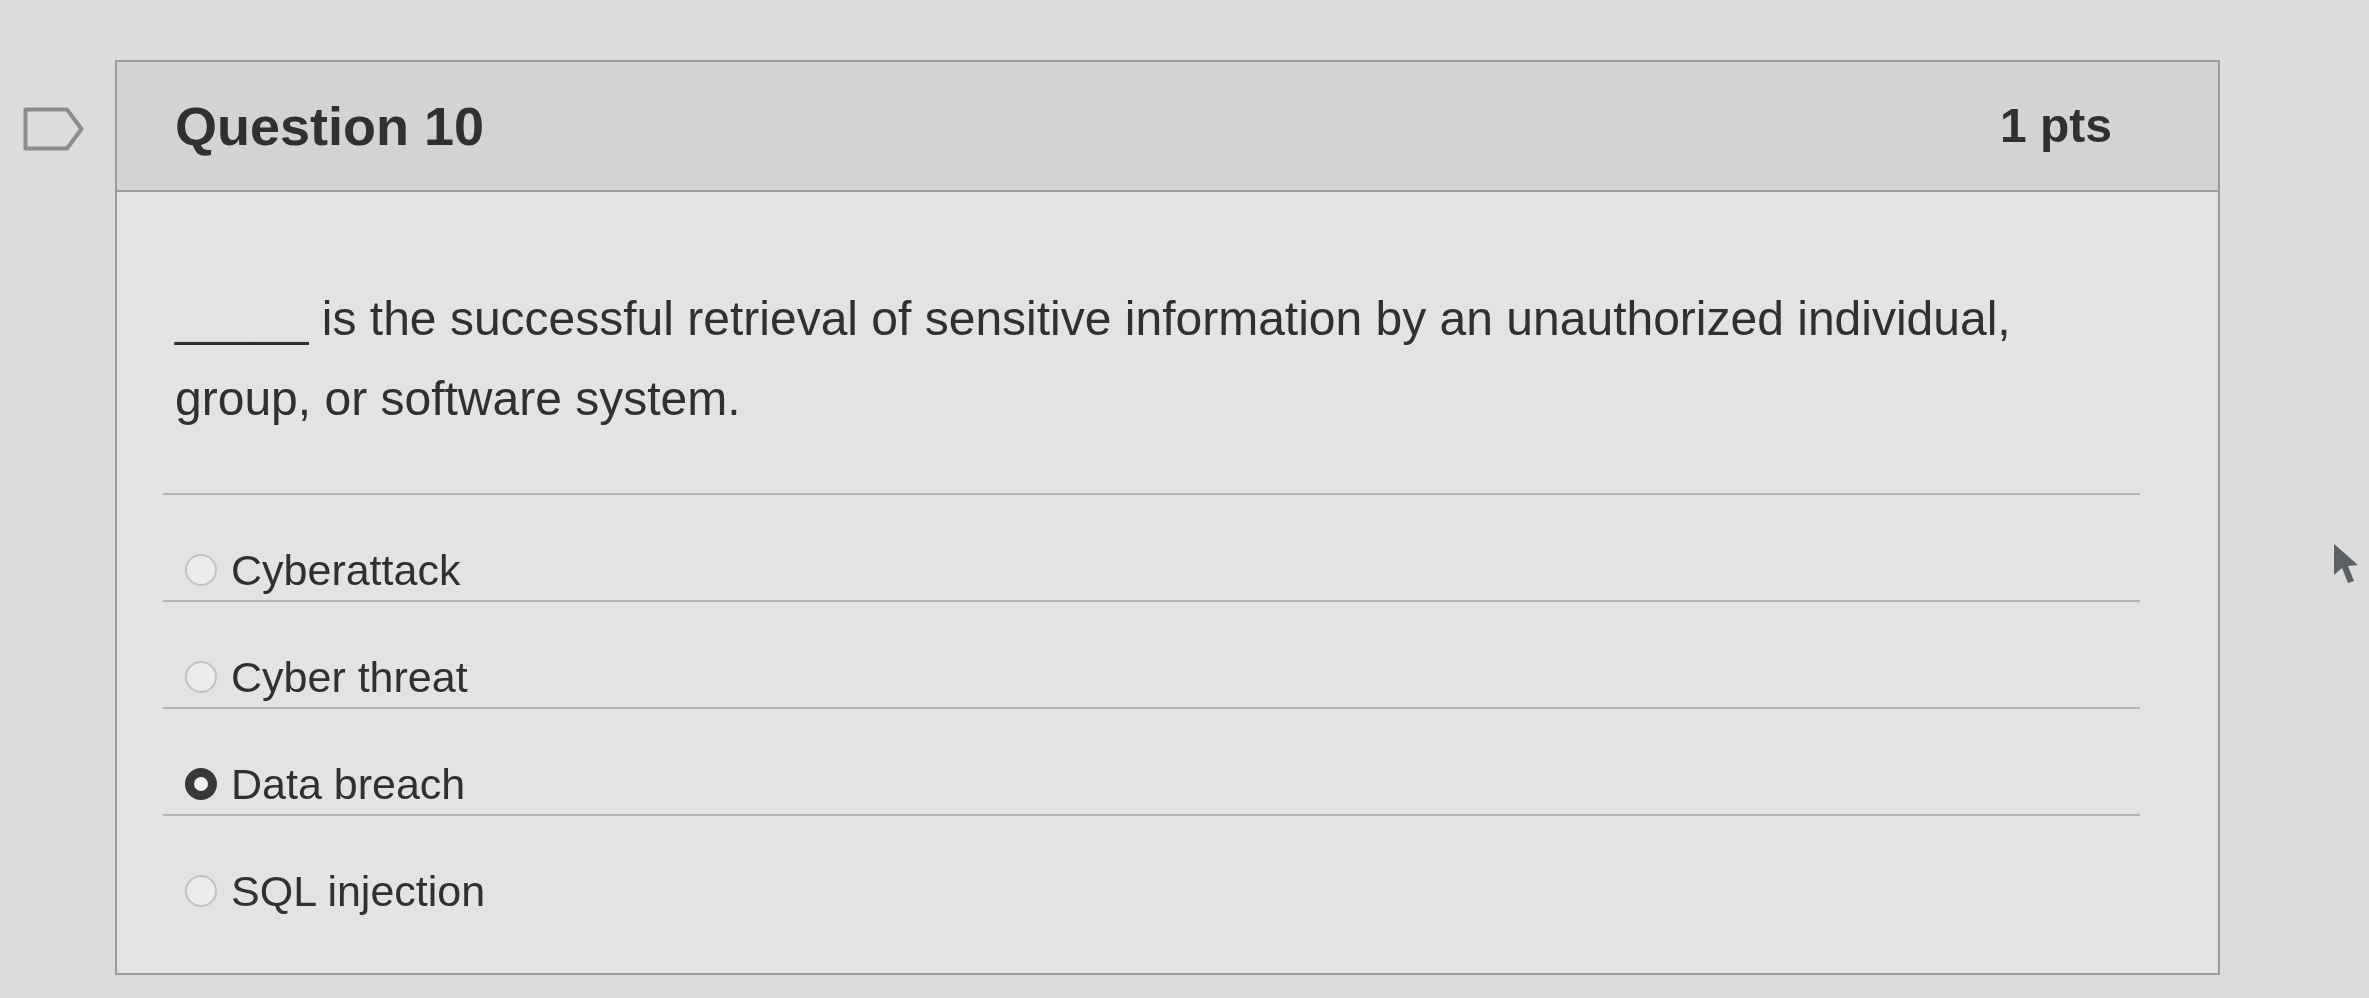  I want to click on radio-button, so click(201, 784).